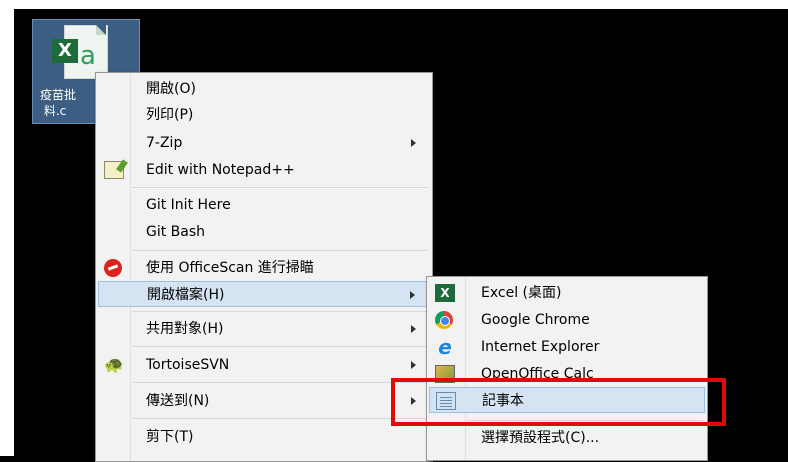 Image resolution: width=788 pixels, height=462 pixels. Describe the element at coordinates (567, 320) in the screenshot. I see `submenu-item-google-chrome: Google Chrome` at that location.